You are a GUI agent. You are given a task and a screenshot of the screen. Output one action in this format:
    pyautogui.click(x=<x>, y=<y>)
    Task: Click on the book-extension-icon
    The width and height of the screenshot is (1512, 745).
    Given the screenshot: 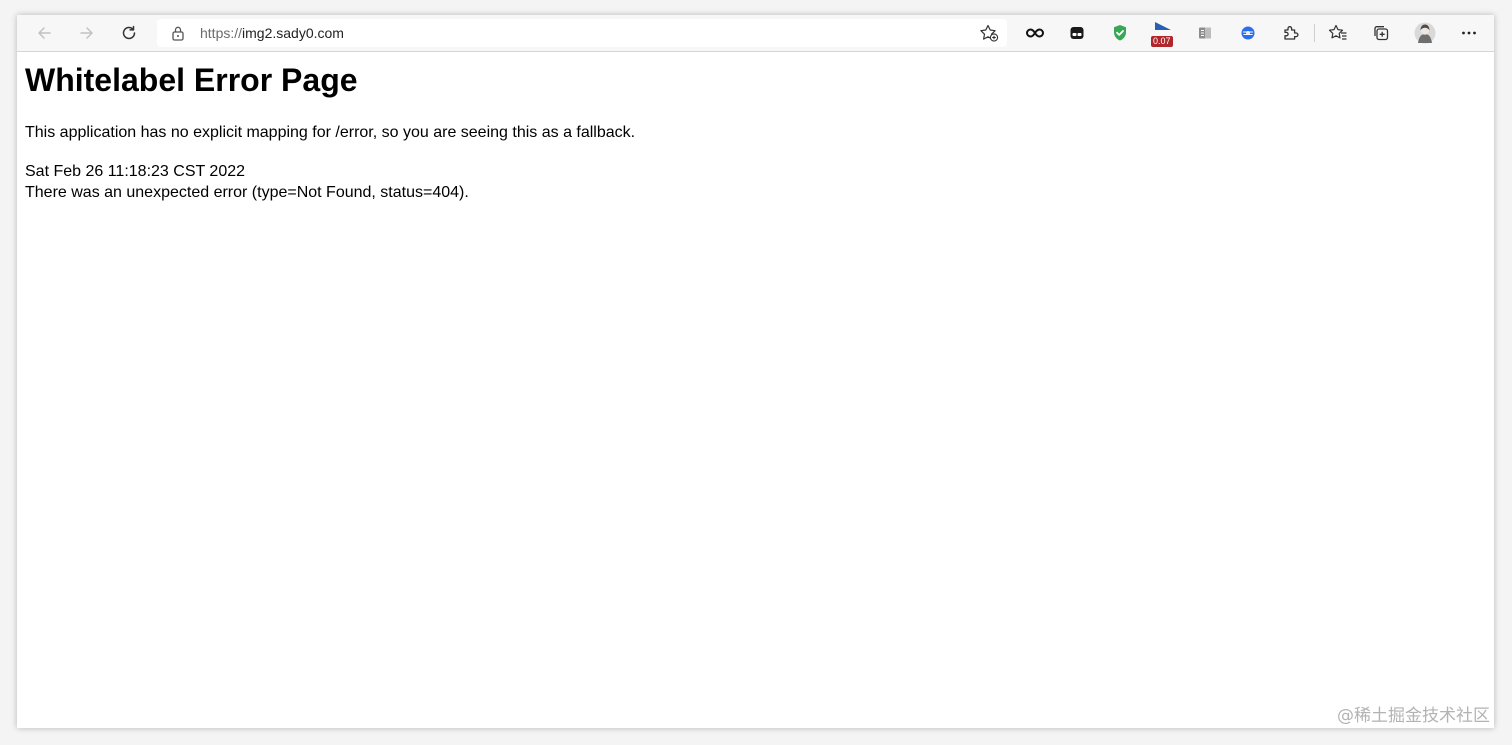 What is the action you would take?
    pyautogui.click(x=1205, y=33)
    